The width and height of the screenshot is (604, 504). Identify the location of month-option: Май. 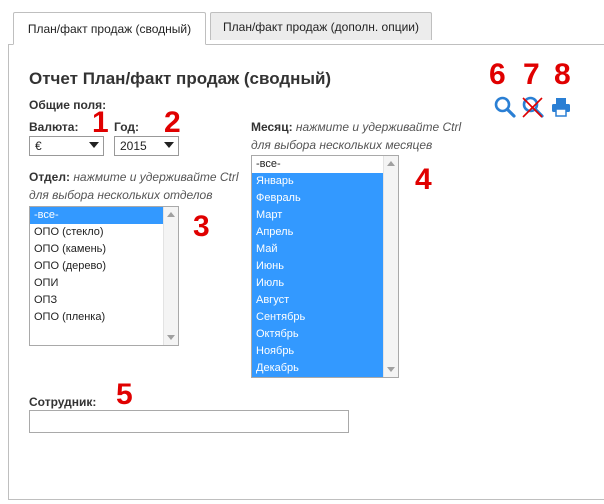
(325, 249).